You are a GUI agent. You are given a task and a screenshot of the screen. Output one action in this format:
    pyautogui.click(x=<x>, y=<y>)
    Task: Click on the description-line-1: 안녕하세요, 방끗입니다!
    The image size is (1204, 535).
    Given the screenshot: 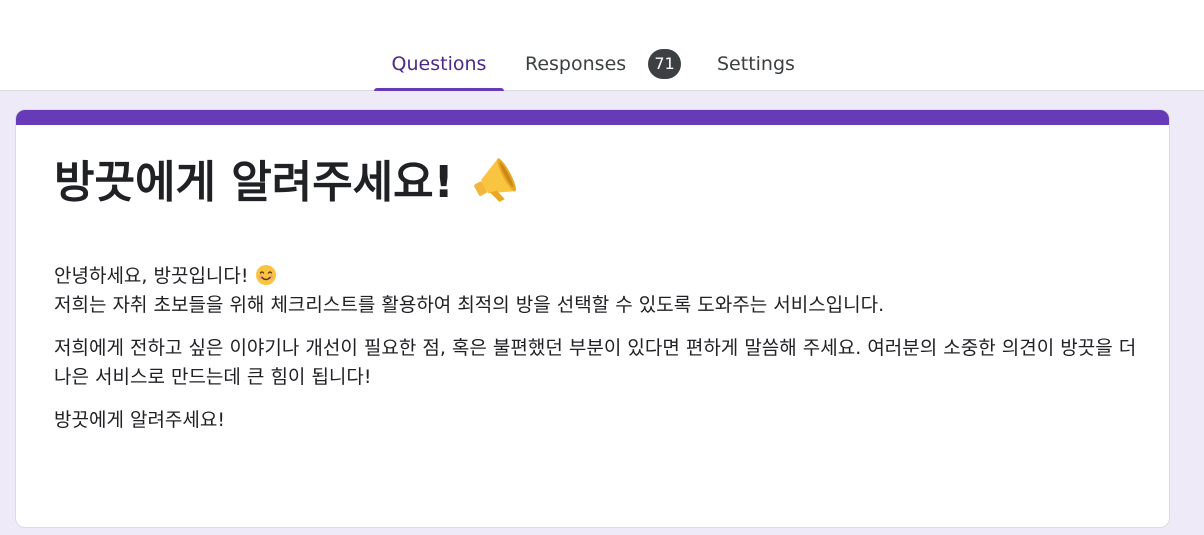 What is the action you would take?
    pyautogui.click(x=151, y=276)
    